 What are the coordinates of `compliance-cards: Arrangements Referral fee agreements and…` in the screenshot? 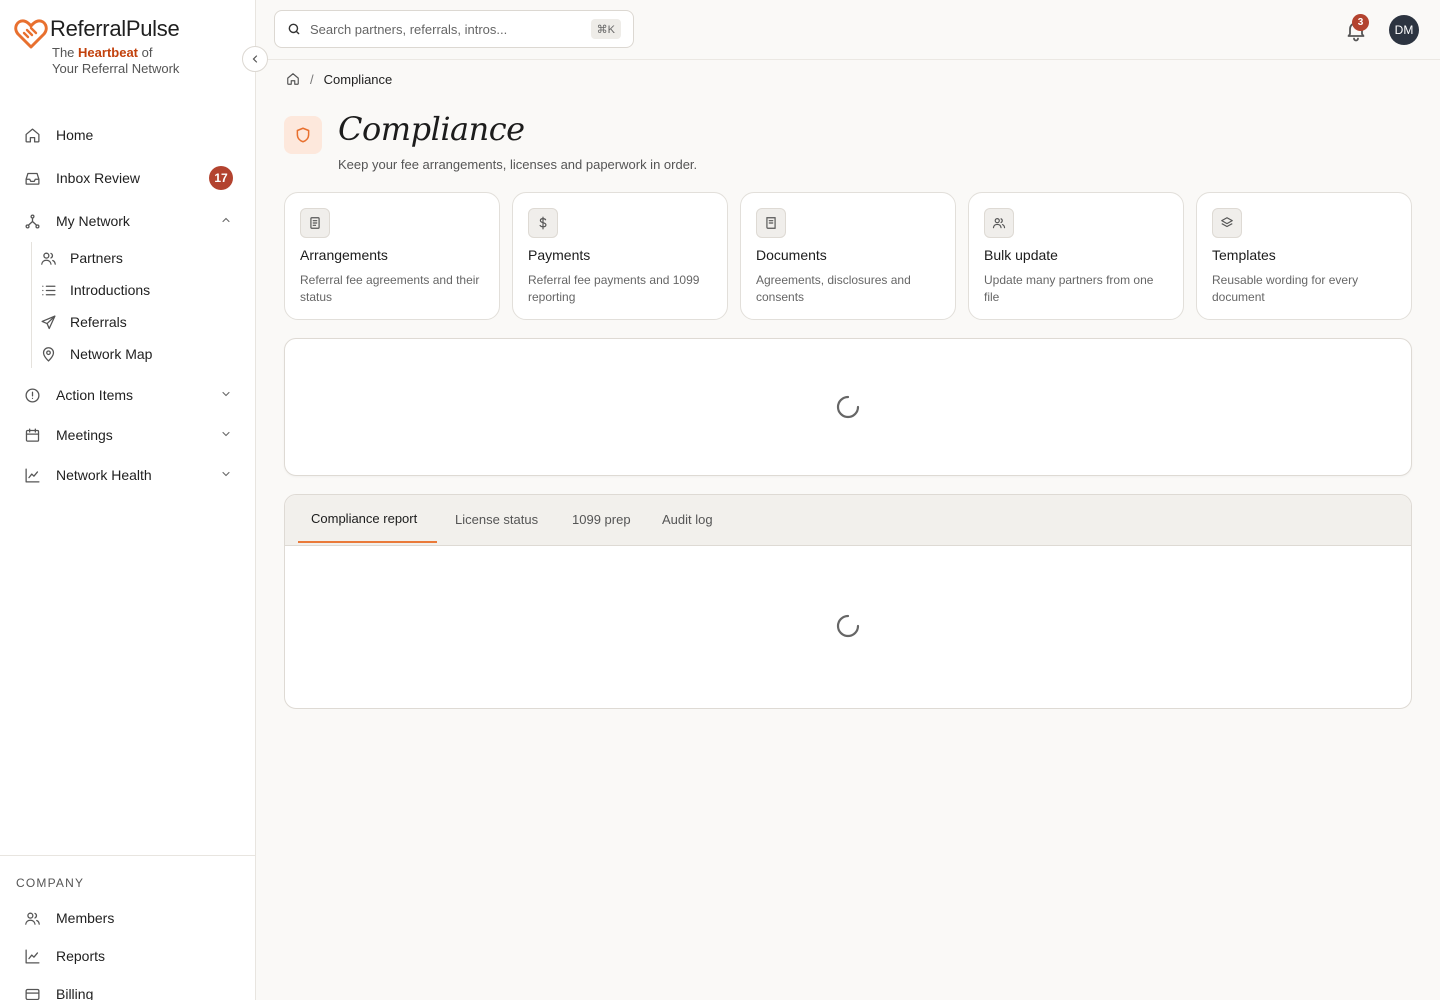 It's located at (848, 256).